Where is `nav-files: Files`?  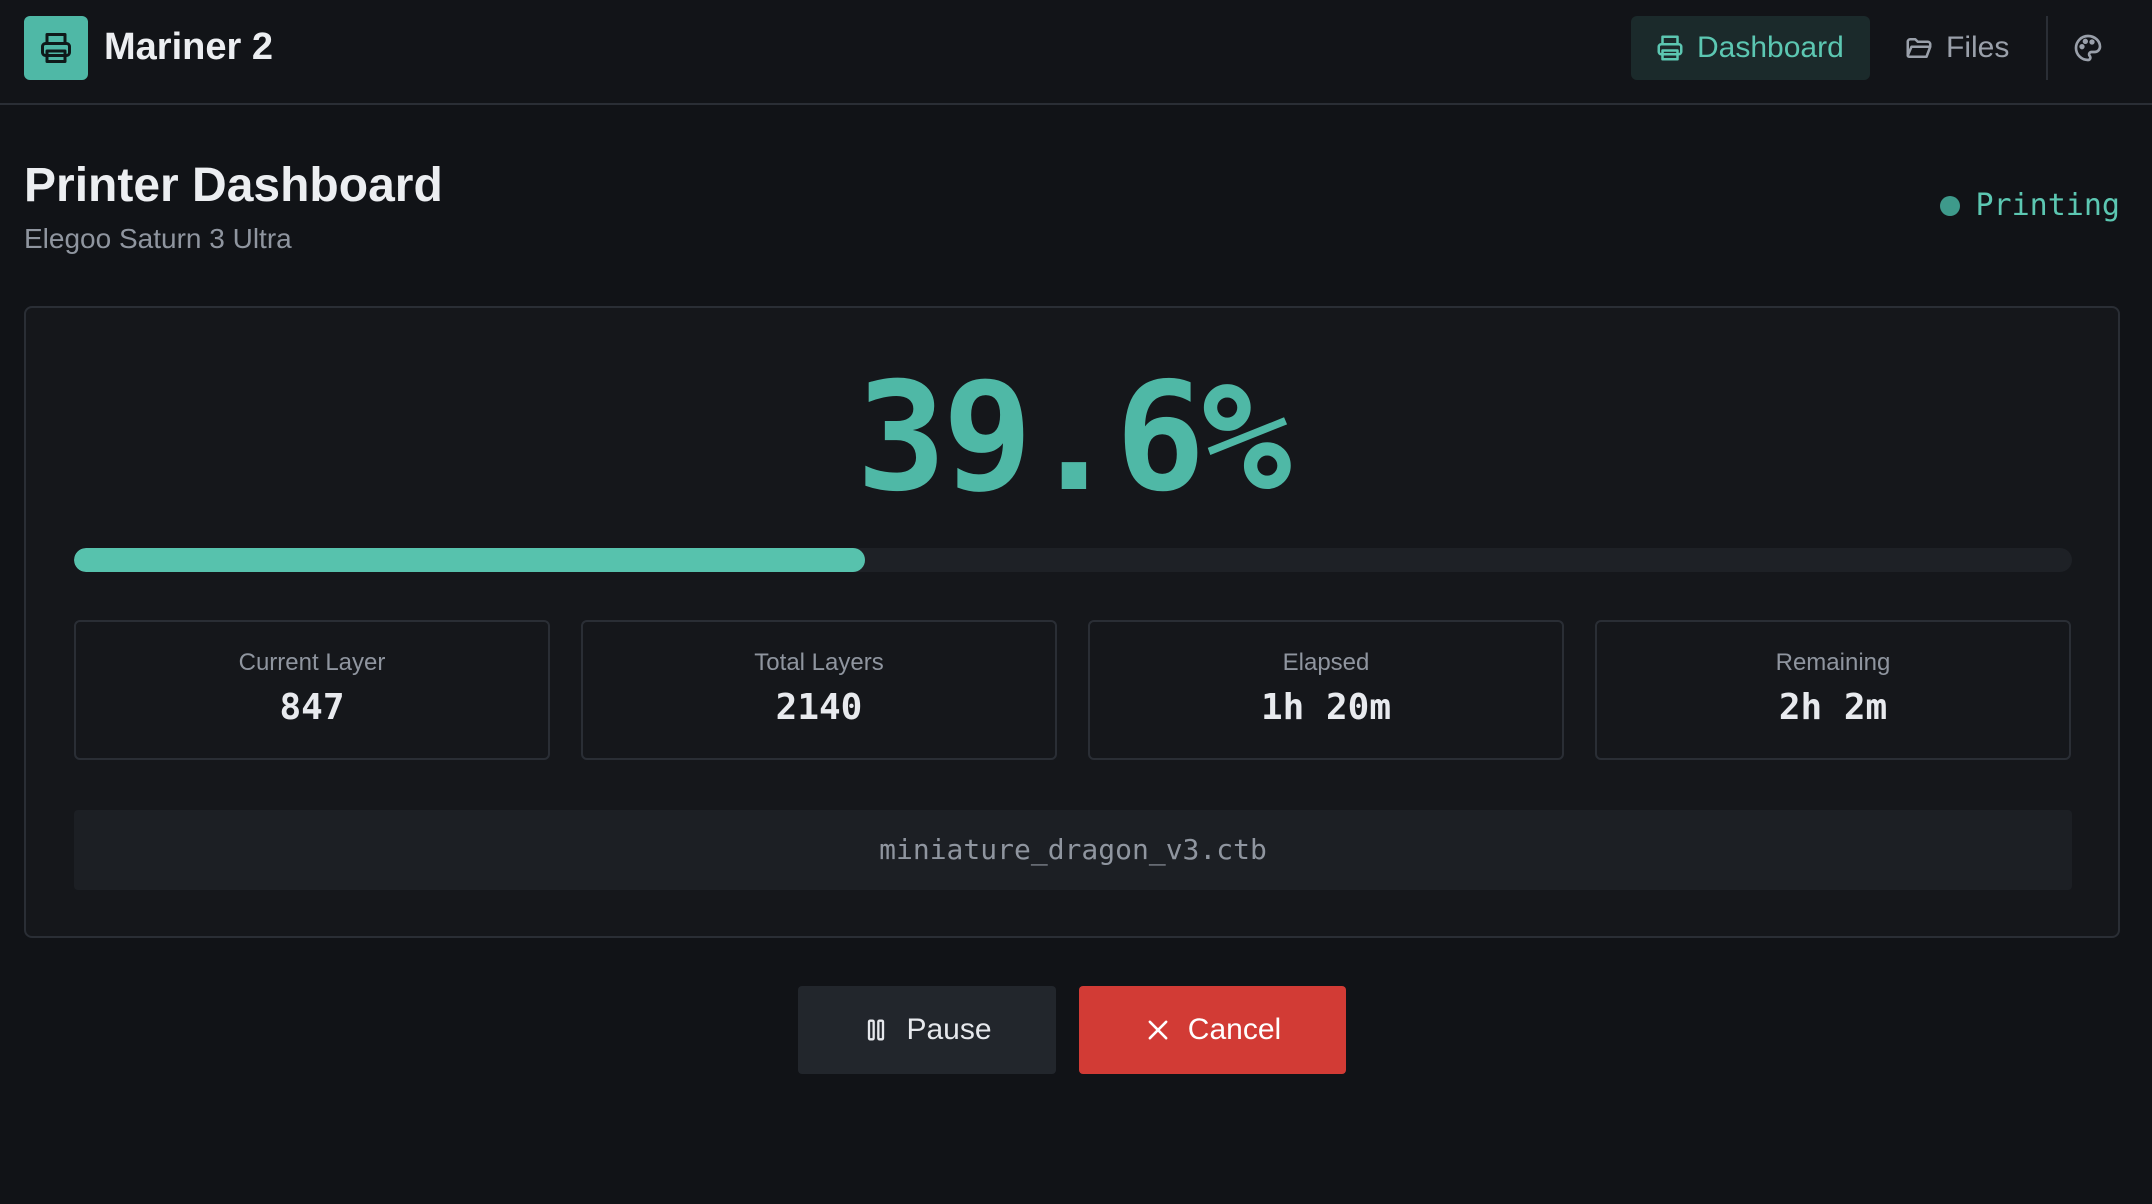
nav-files: Files is located at coordinates (1951, 48).